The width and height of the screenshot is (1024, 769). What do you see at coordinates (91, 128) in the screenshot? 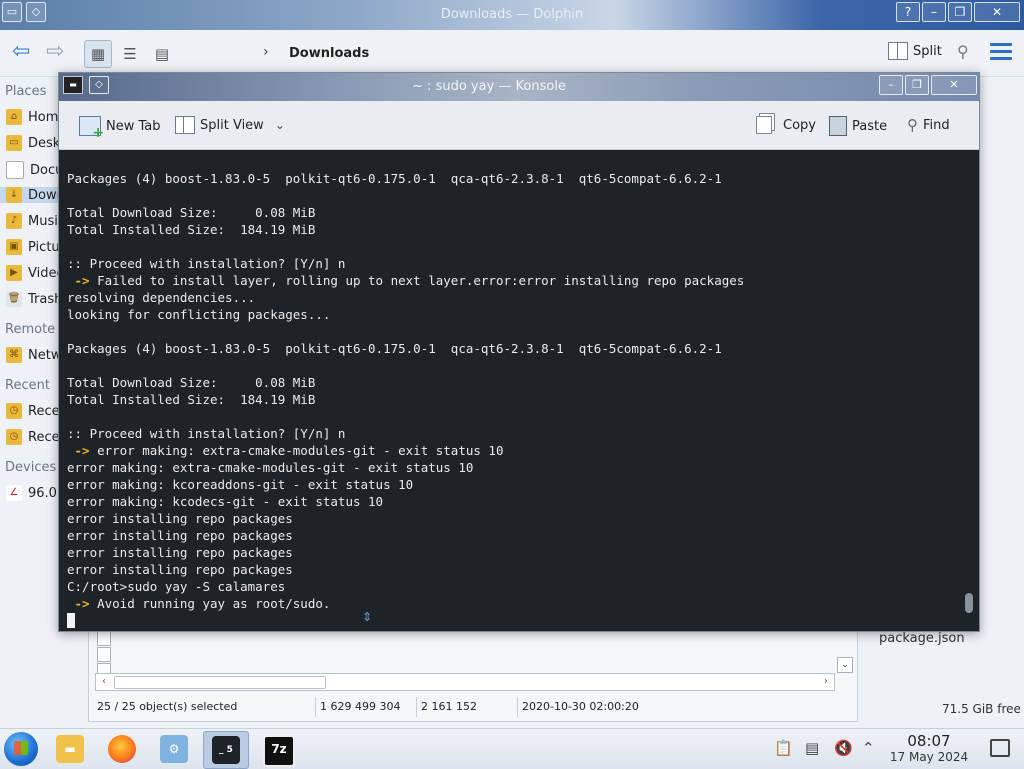
I see `new-tab-icon` at bounding box center [91, 128].